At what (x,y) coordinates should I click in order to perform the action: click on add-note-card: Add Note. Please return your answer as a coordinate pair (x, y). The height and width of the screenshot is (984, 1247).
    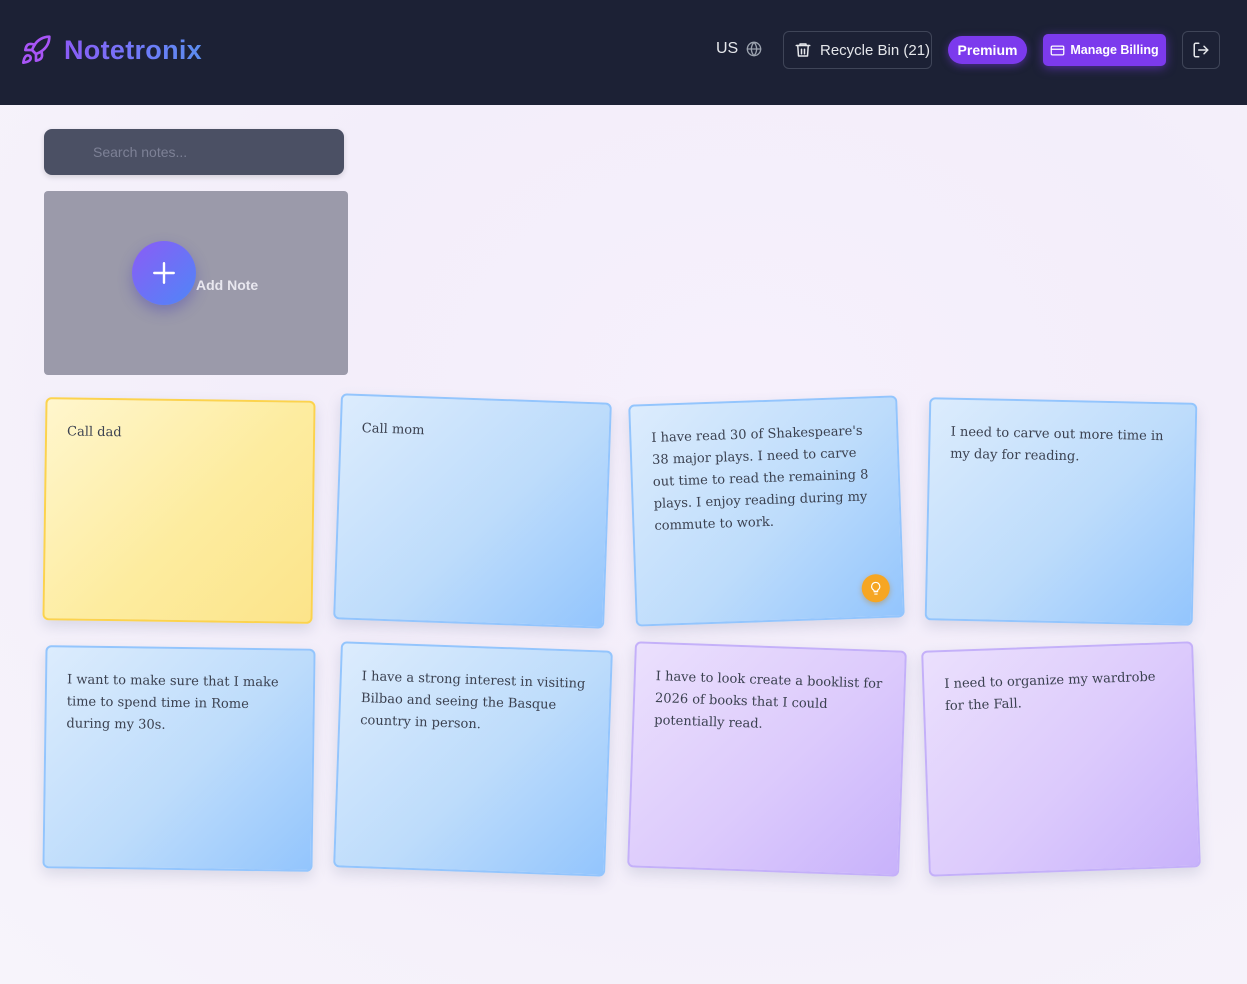
    Looking at the image, I should click on (196, 283).